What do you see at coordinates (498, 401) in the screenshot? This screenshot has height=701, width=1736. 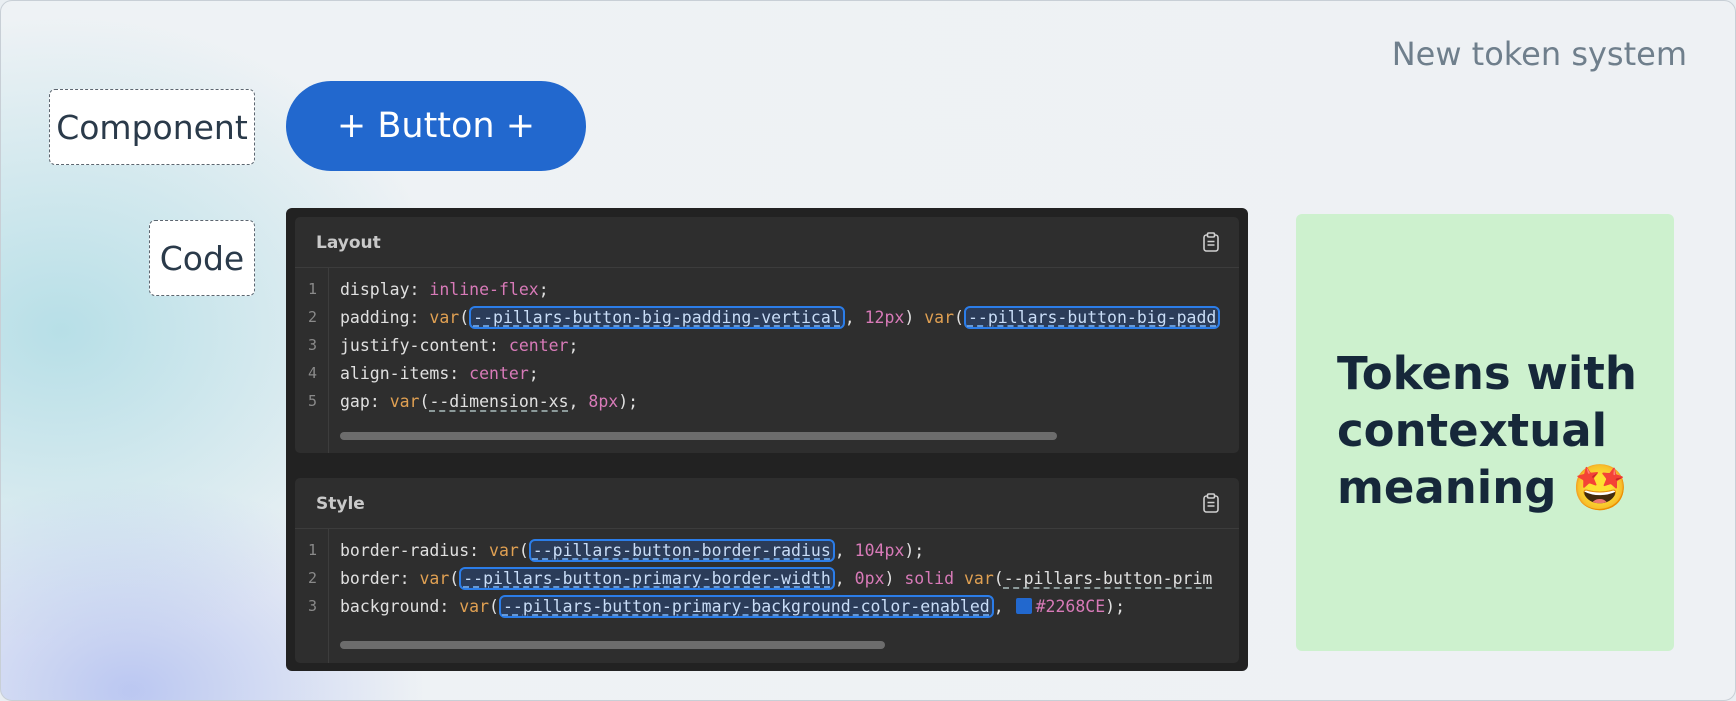 I see `token-reference: --dimension-xs` at bounding box center [498, 401].